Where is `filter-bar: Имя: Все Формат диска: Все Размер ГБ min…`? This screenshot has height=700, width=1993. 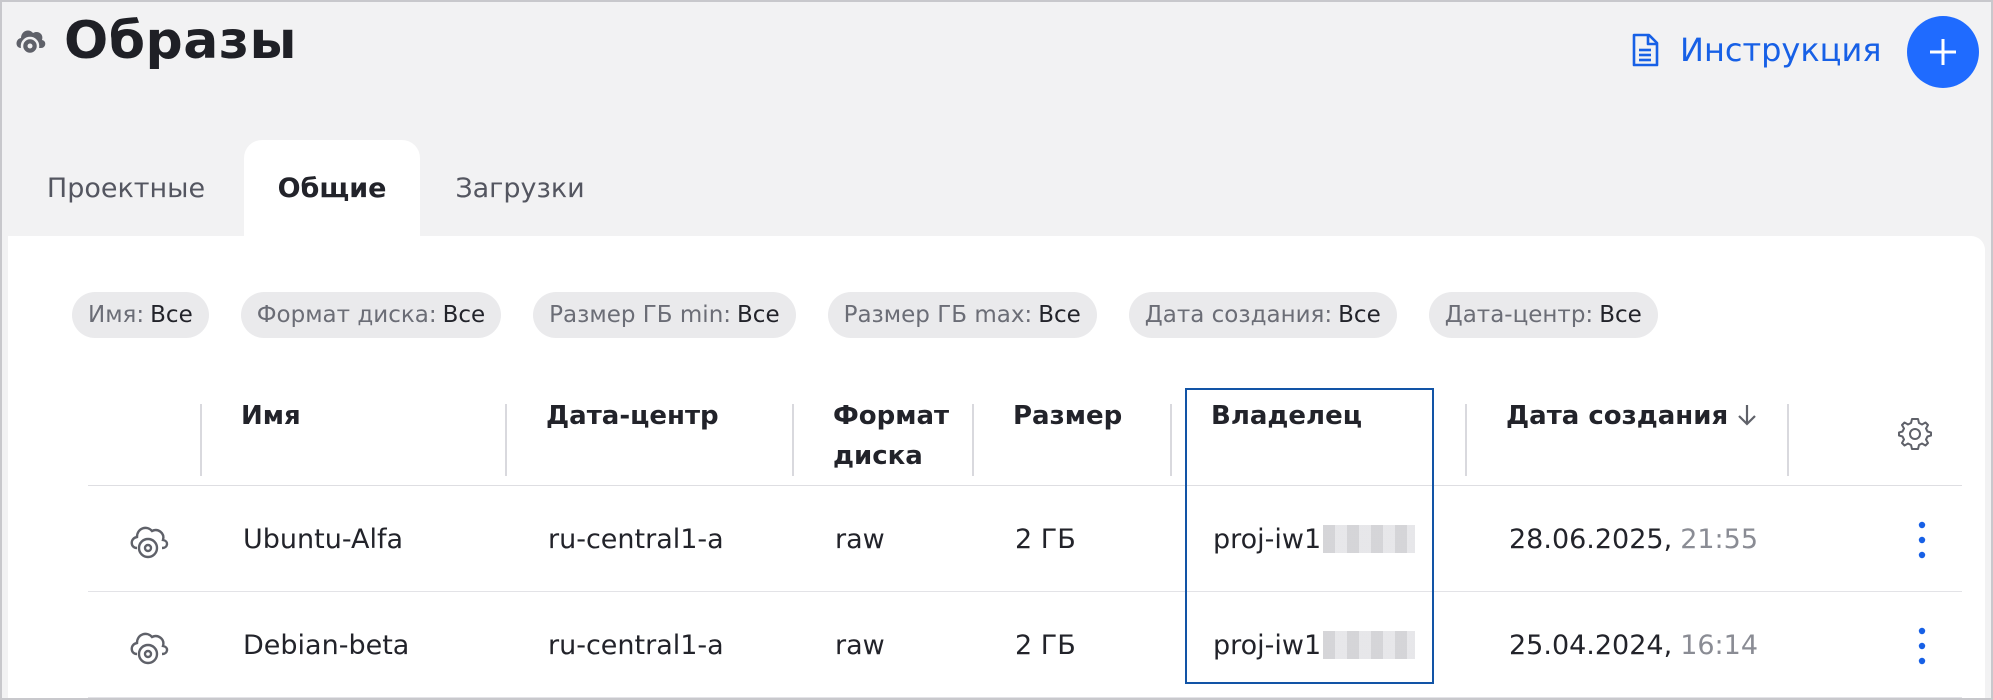
filter-bar: Имя: Все Формат диска: Все Размер ГБ min… is located at coordinates (865, 315).